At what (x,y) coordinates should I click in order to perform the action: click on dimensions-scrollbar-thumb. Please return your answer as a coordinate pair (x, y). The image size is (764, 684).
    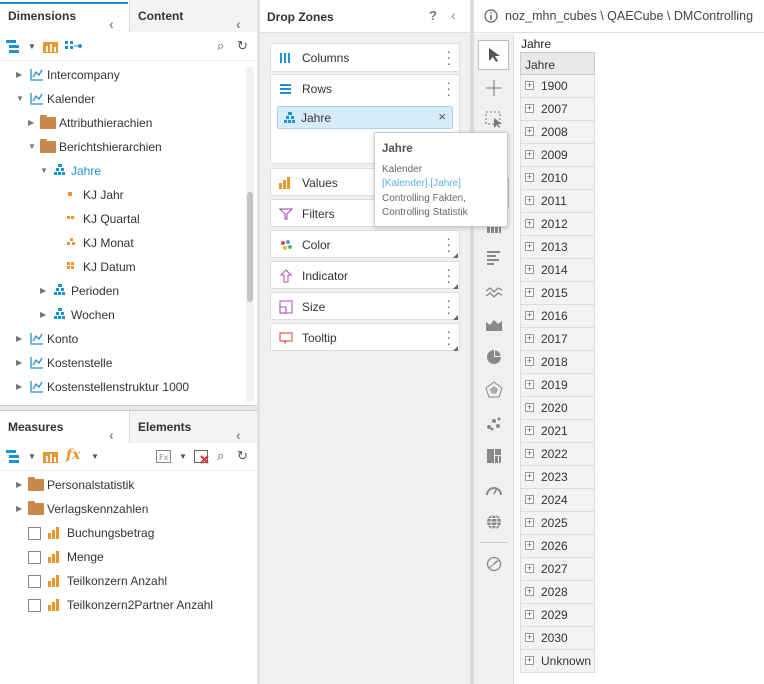
    Looking at the image, I should click on (250, 247).